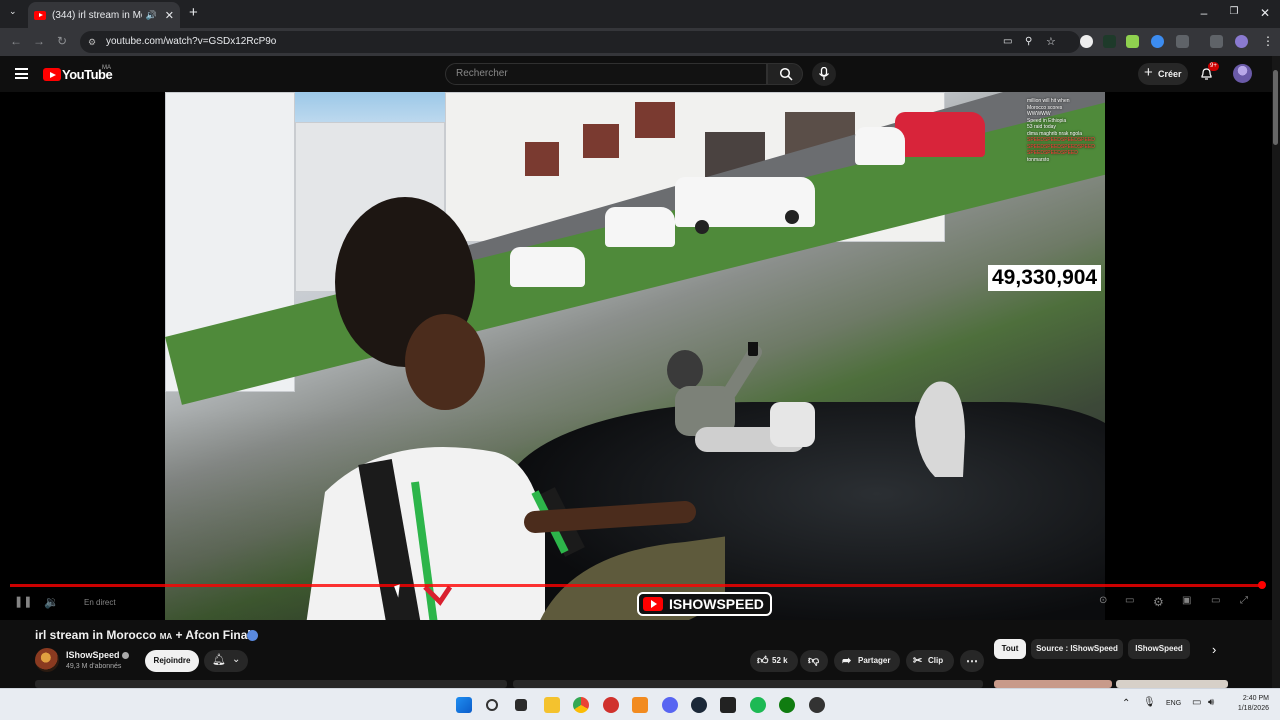 The width and height of the screenshot is (1280, 720). What do you see at coordinates (193, 12) in the screenshot?
I see `new-tab-button: +` at bounding box center [193, 12].